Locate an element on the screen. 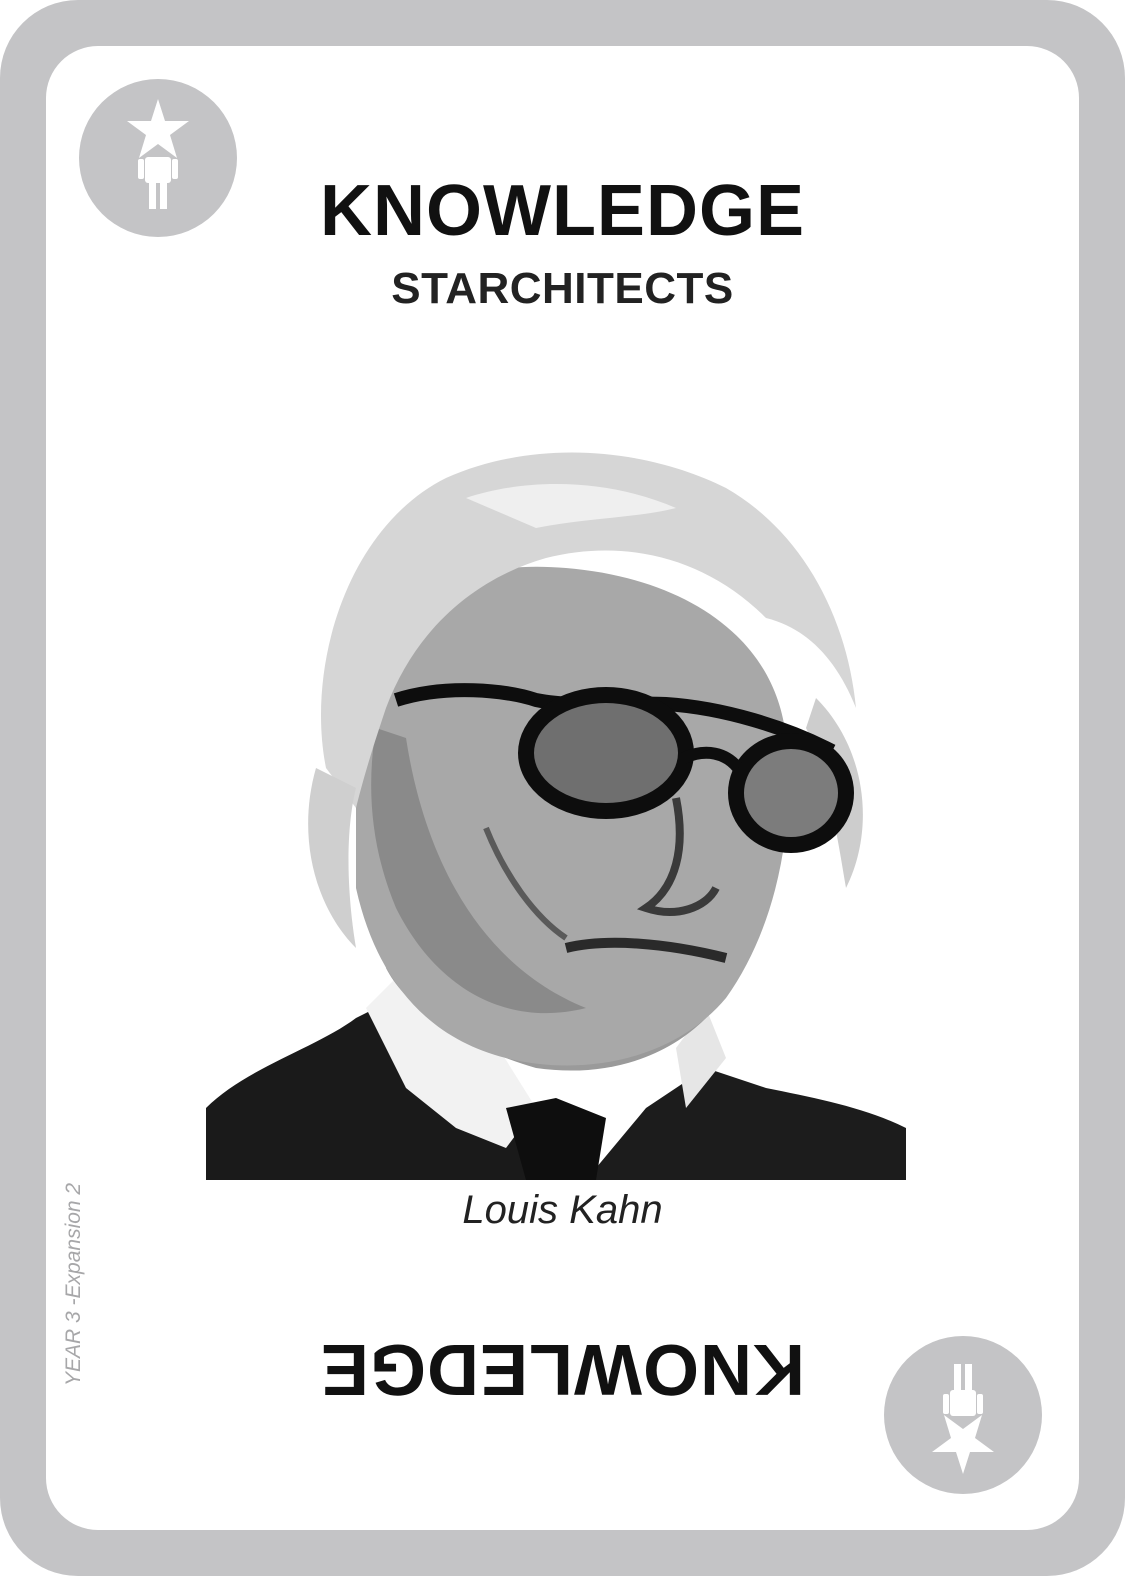  edition-label: YEAR 3 -Expansion 2 is located at coordinates (73, 1284).